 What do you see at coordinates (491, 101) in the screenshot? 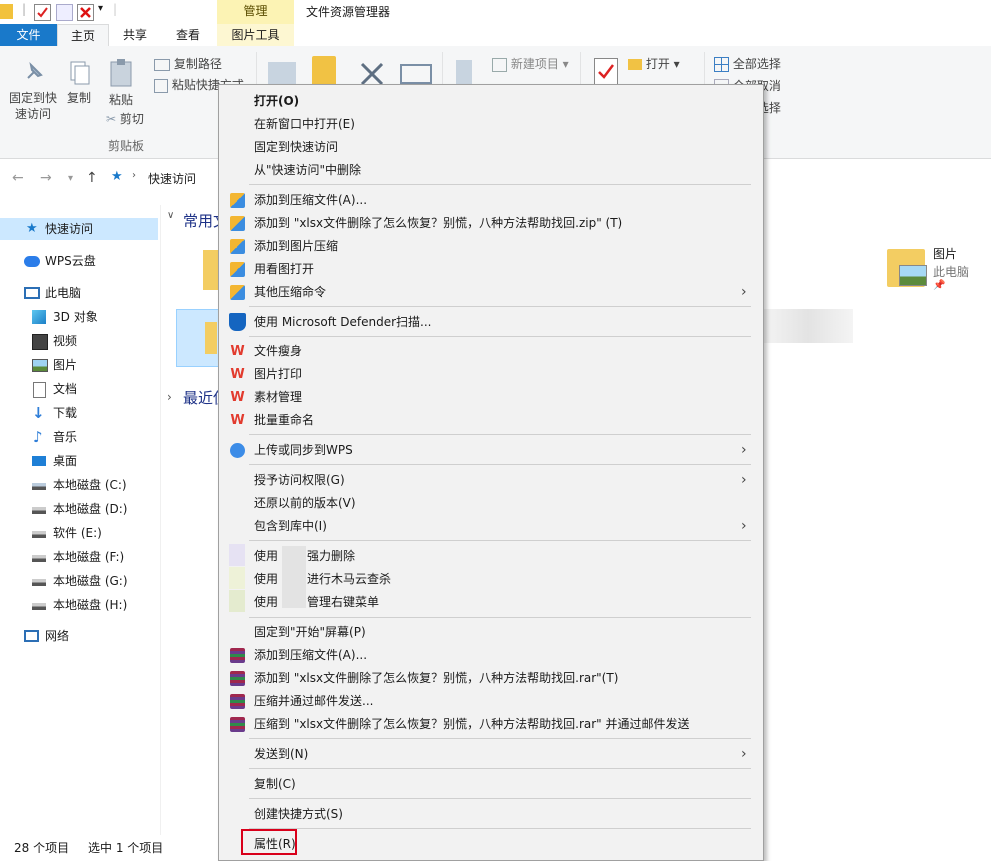
I see `menu-item-open: 打开(O)` at bounding box center [491, 101].